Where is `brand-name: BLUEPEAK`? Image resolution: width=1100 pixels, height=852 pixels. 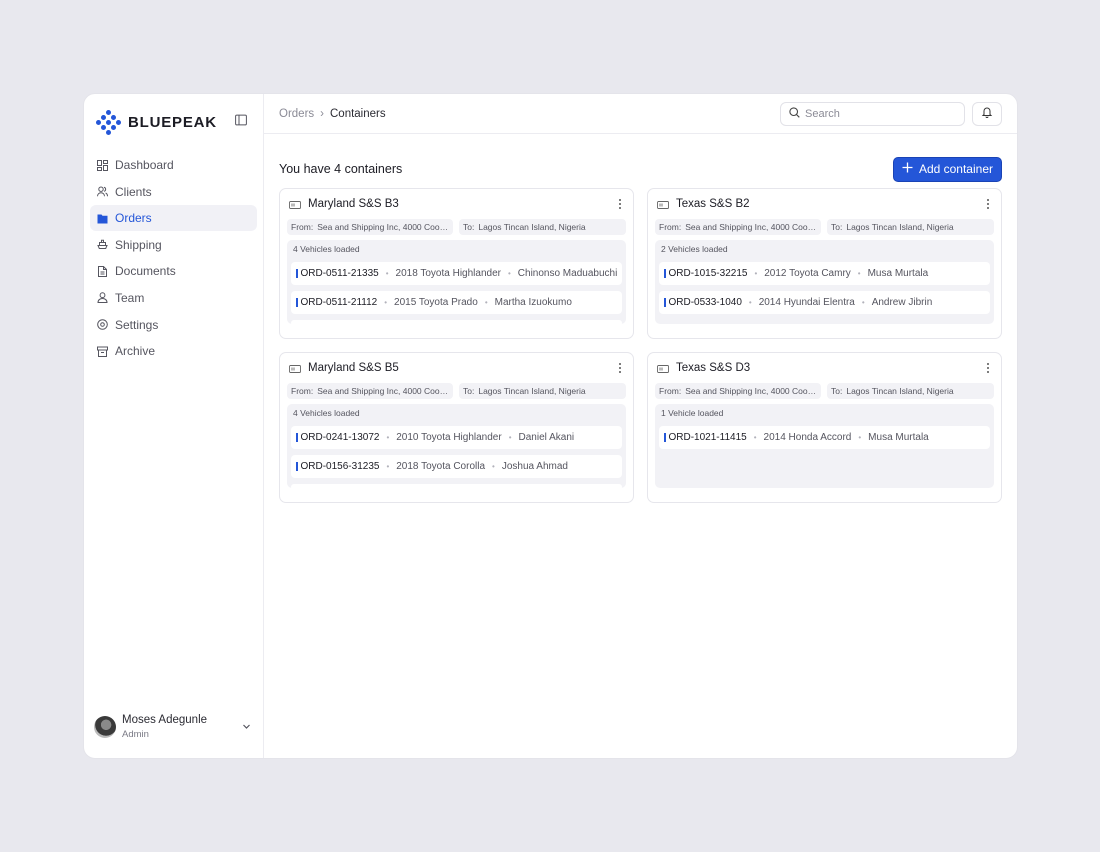 brand-name: BLUEPEAK is located at coordinates (172, 122).